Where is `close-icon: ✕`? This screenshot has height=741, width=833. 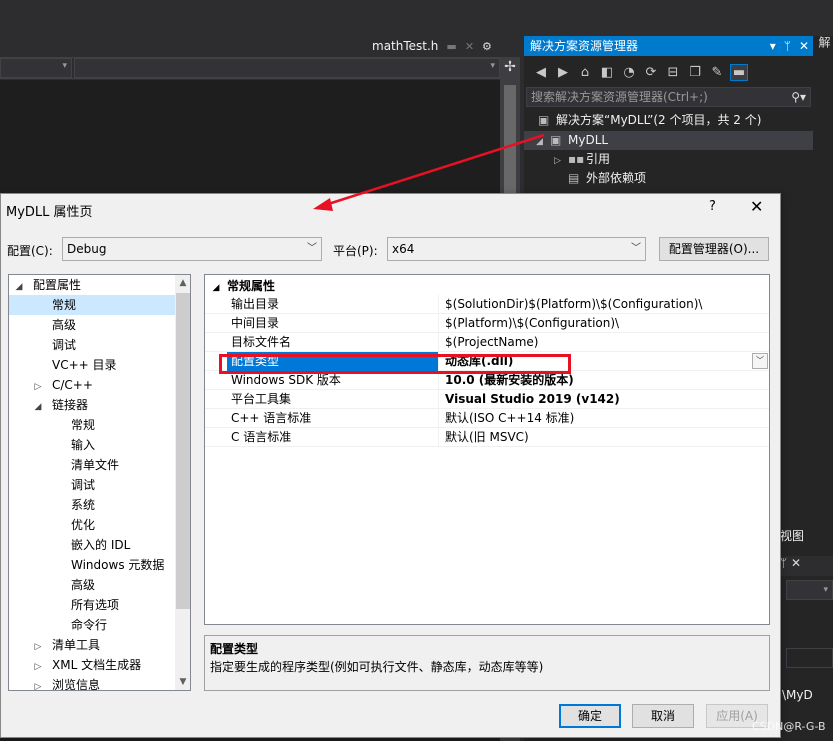
close-icon: ✕ is located at coordinates (804, 46).